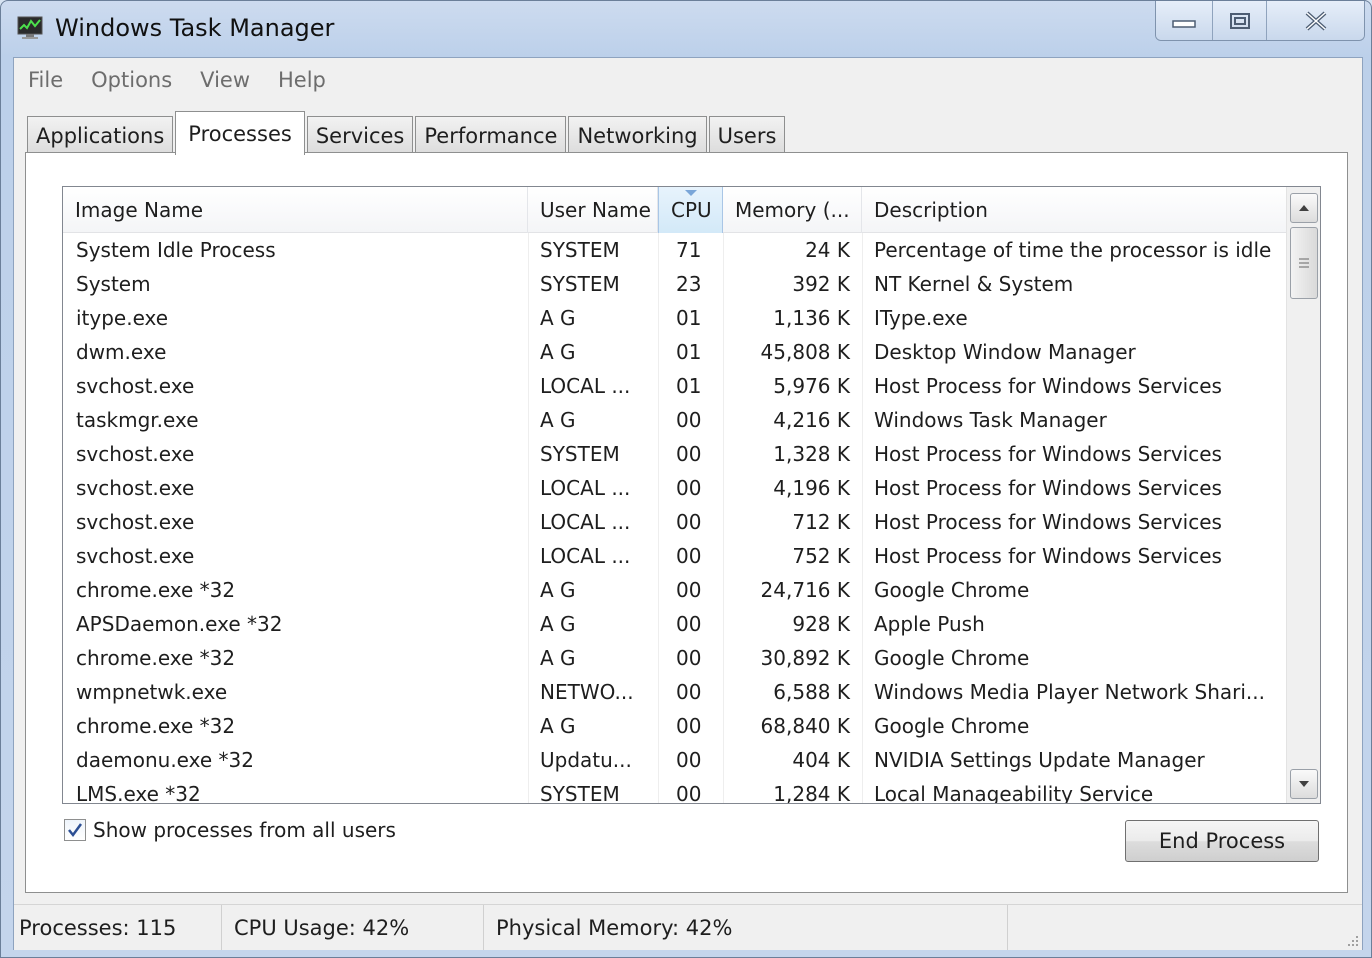  I want to click on process-memory: 1,328 K, so click(811, 454).